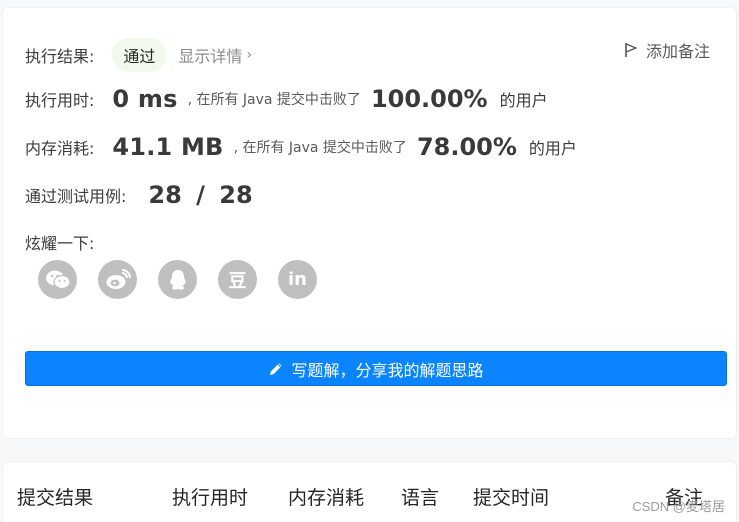 This screenshot has height=522, width=739. What do you see at coordinates (523, 100) in the screenshot?
I see `runtime-users-text: 的用户` at bounding box center [523, 100].